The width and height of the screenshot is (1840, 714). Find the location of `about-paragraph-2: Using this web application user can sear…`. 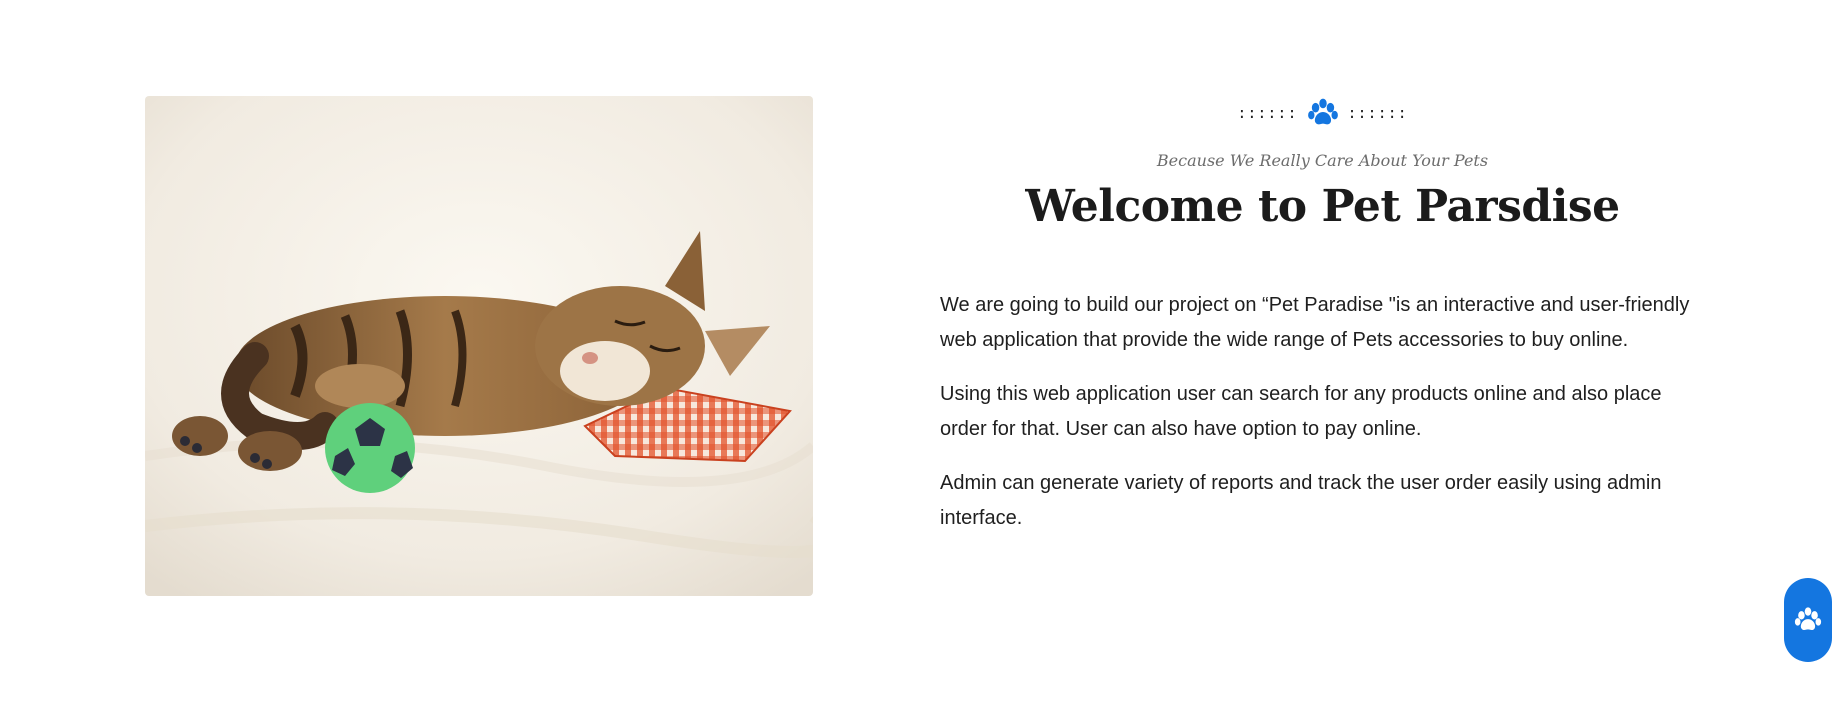

about-paragraph-2: Using this web application user can sear… is located at coordinates (1301, 411).